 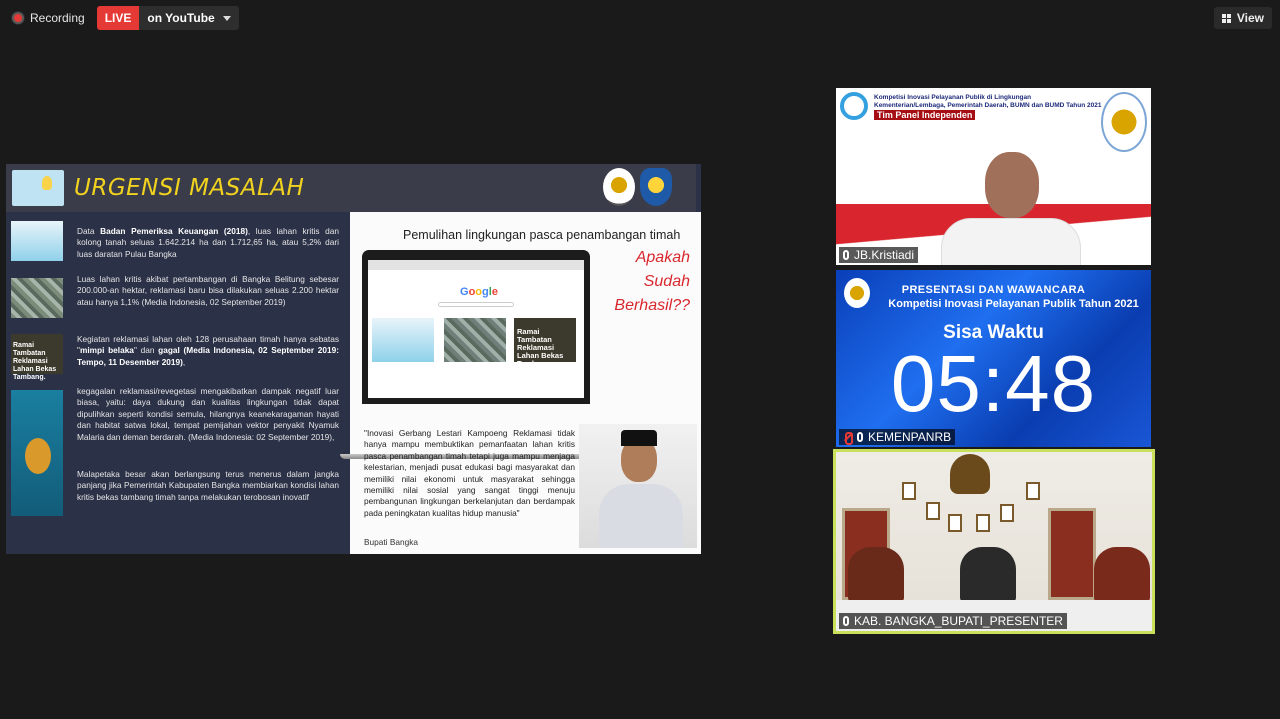 I want to click on grid-view-icon, so click(x=1226, y=18).